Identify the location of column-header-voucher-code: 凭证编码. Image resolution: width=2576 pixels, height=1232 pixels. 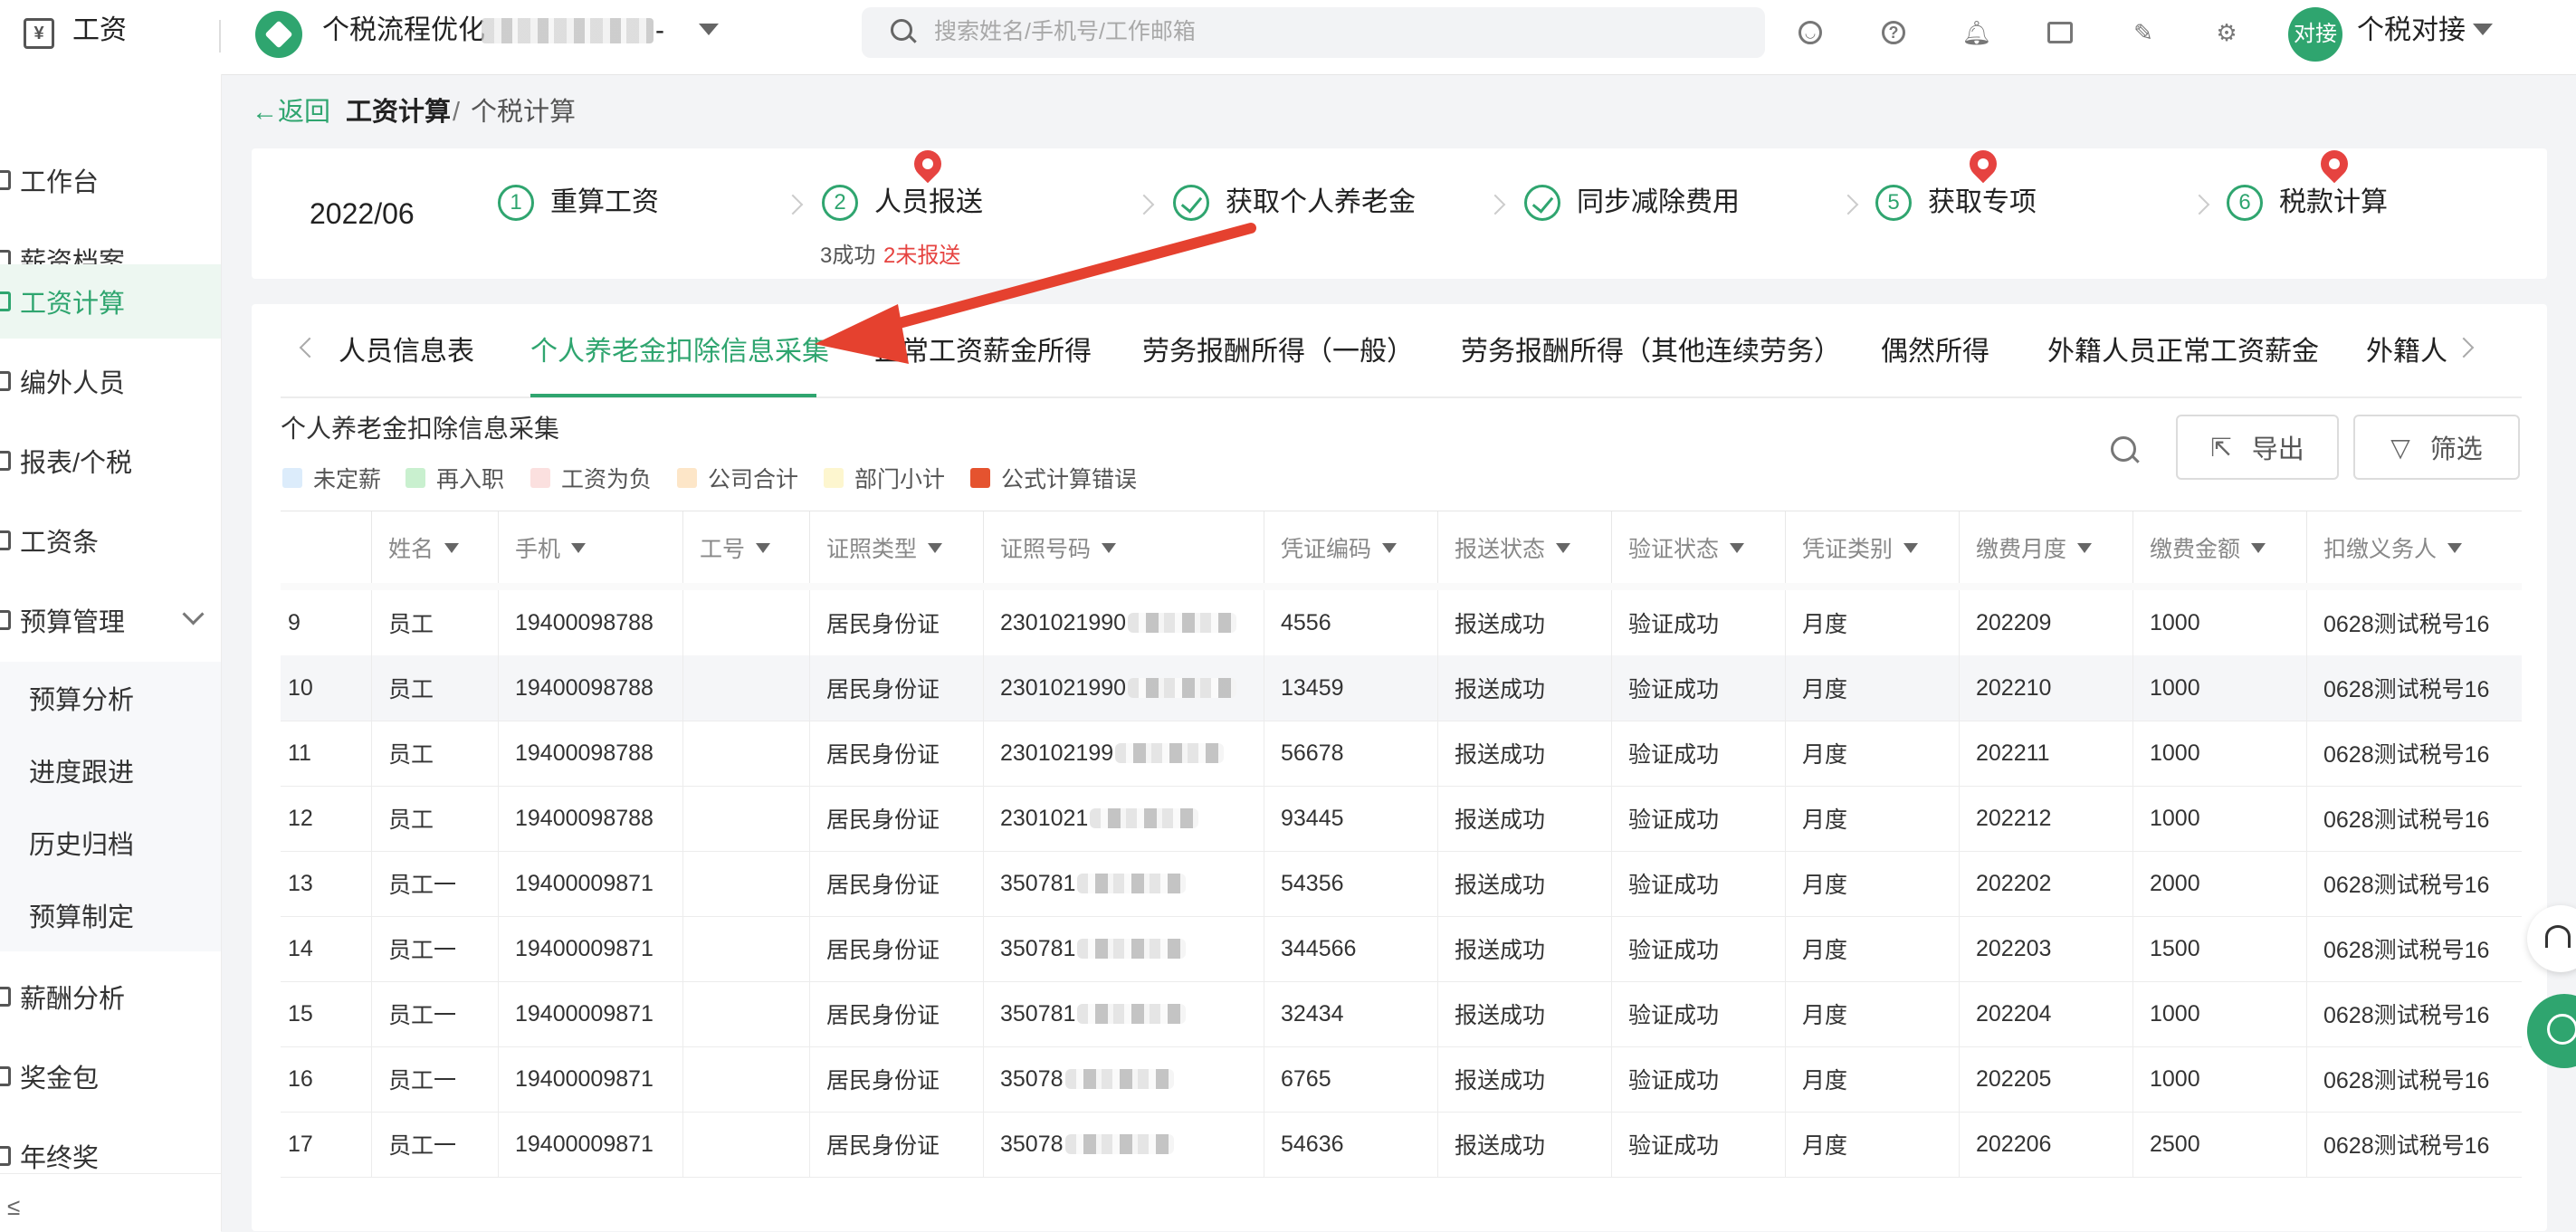
(1351, 547).